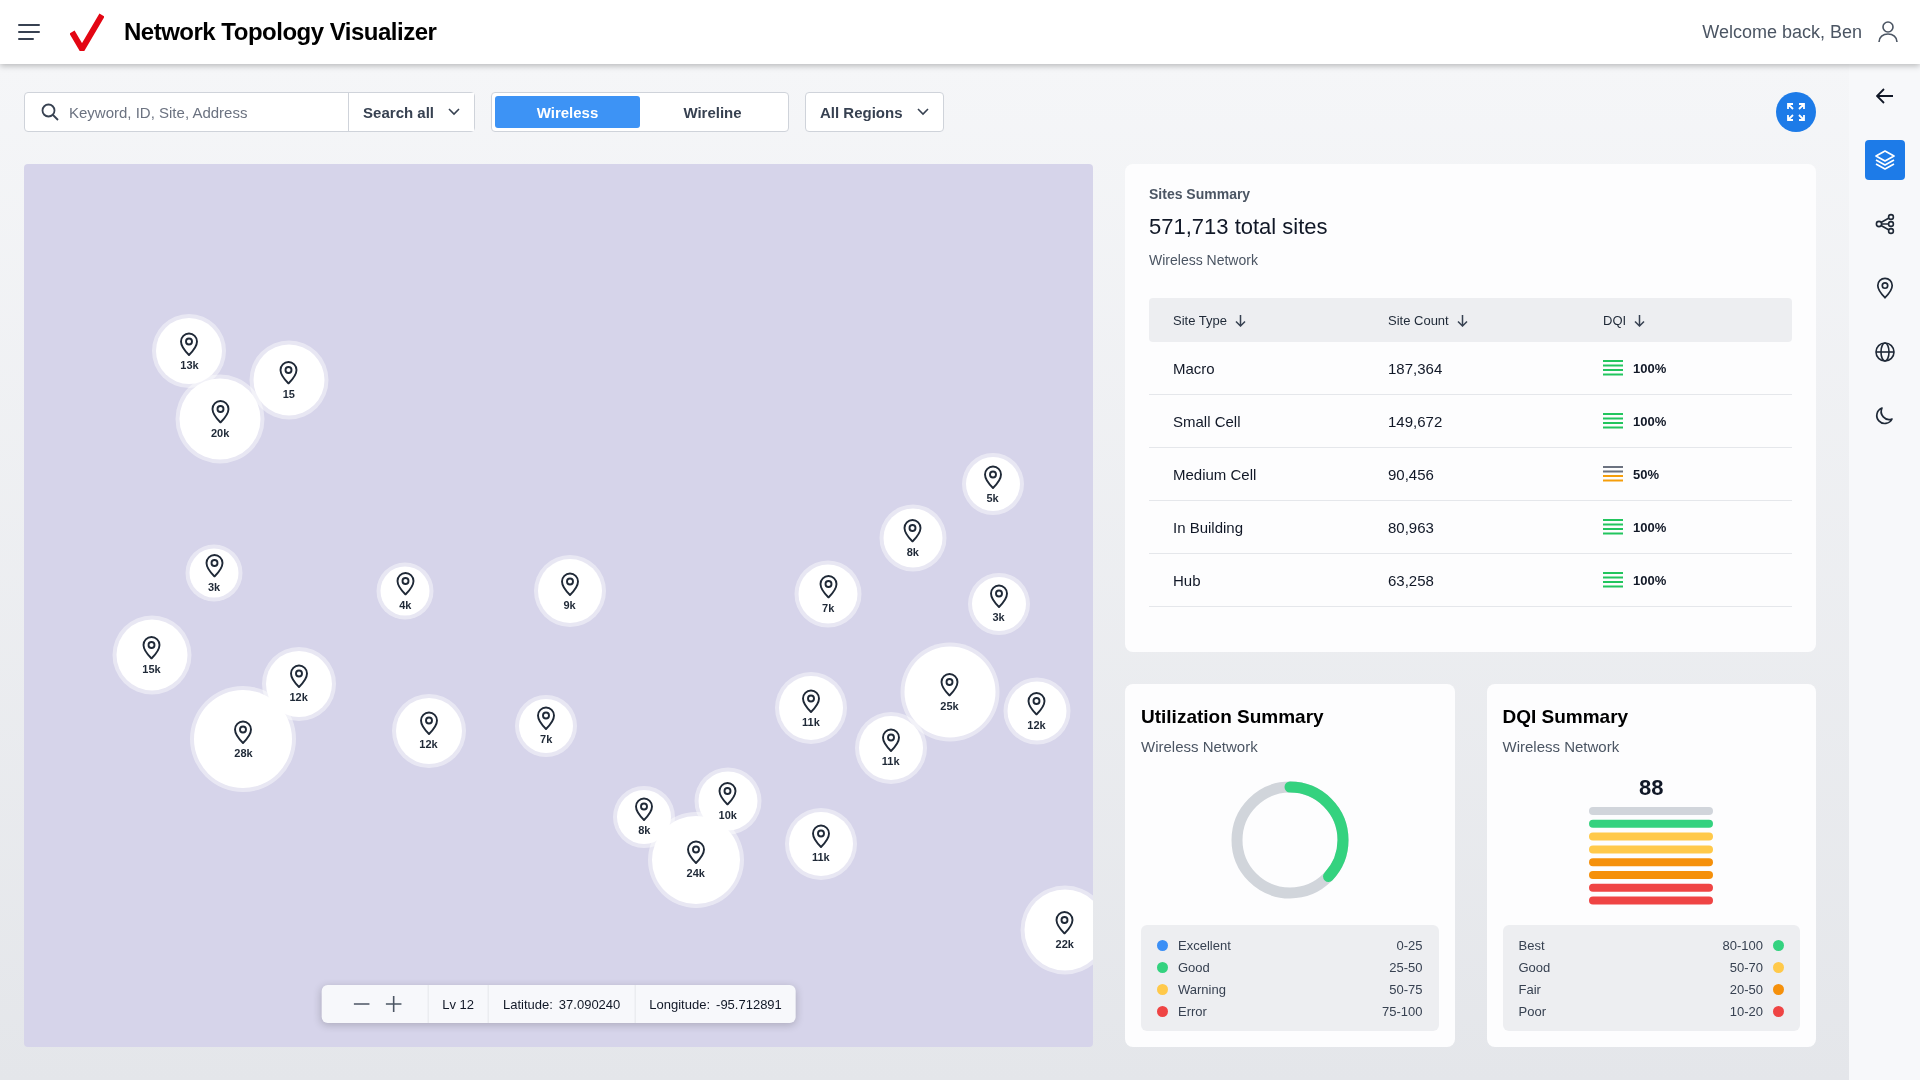  Describe the element at coordinates (1207, 421) in the screenshot. I see `site-type-cell-text: Small Cell` at that location.